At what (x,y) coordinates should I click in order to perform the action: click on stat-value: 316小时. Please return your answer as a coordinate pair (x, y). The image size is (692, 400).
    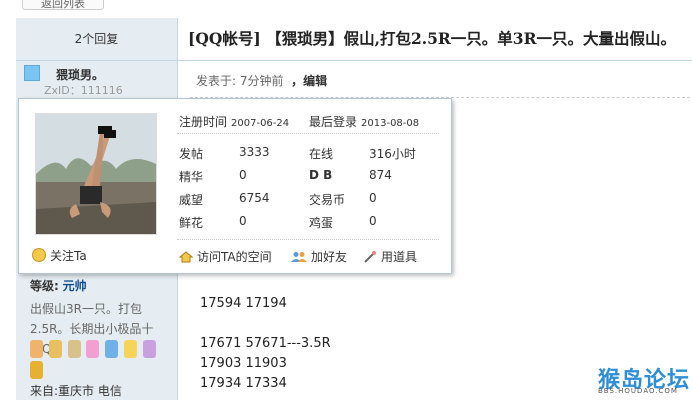
    Looking at the image, I should click on (392, 154).